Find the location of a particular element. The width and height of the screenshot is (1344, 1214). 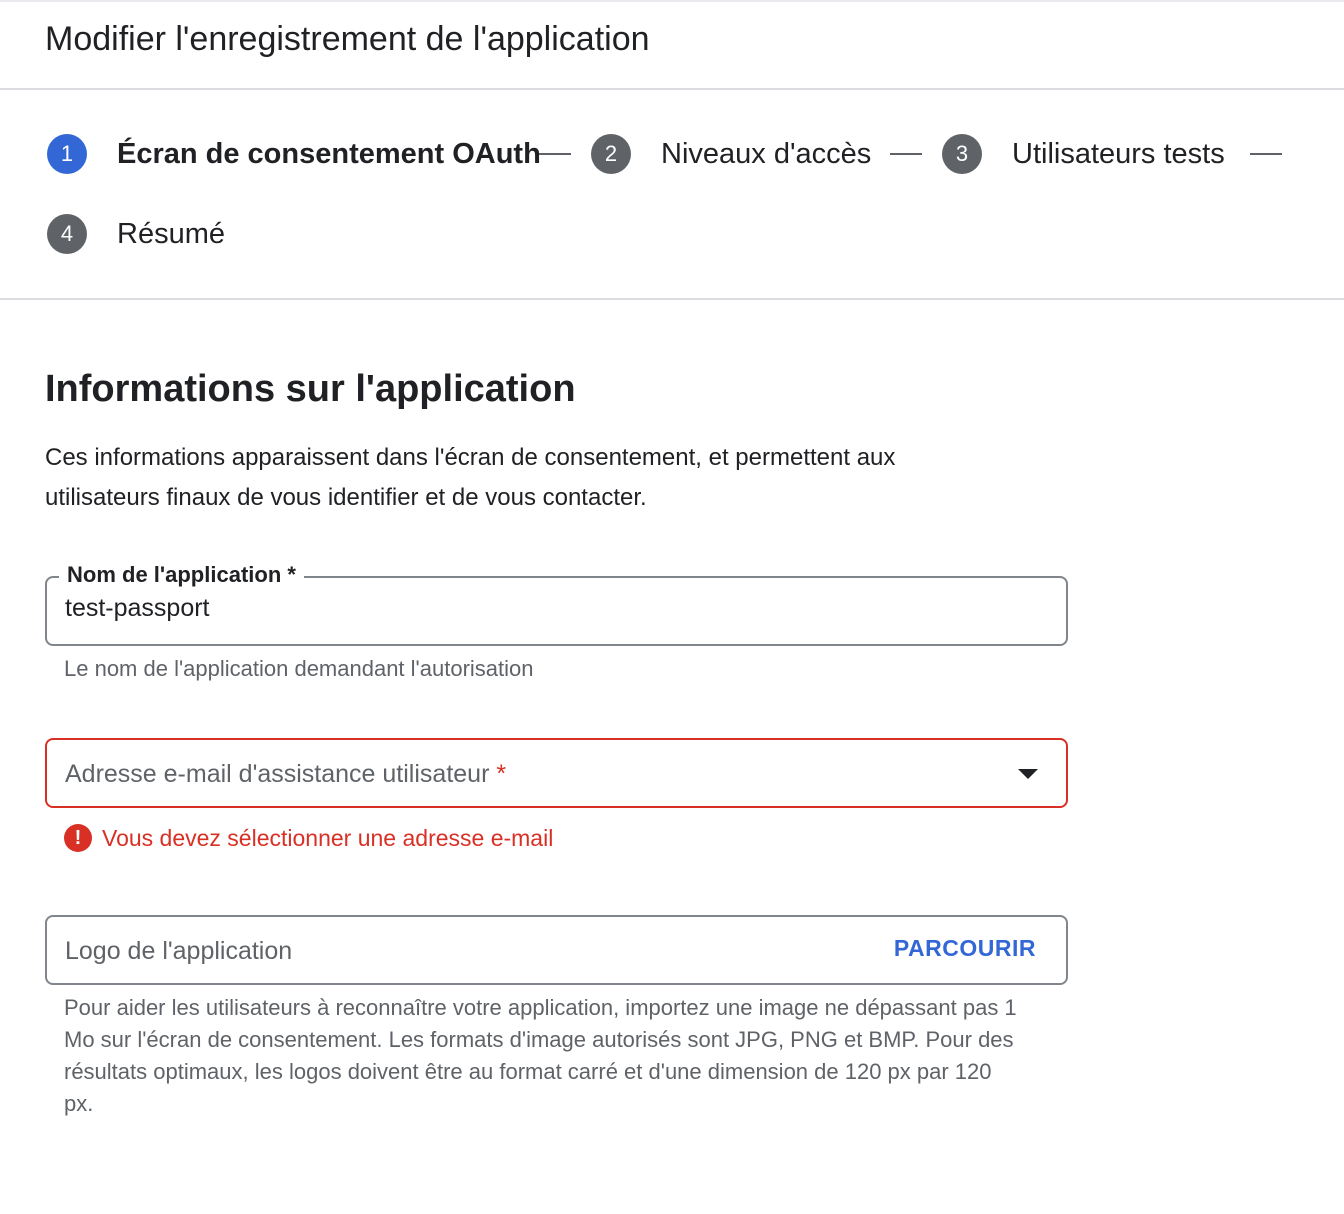

step-label-access-levels: Niveaux d'accès is located at coordinates (766, 153).